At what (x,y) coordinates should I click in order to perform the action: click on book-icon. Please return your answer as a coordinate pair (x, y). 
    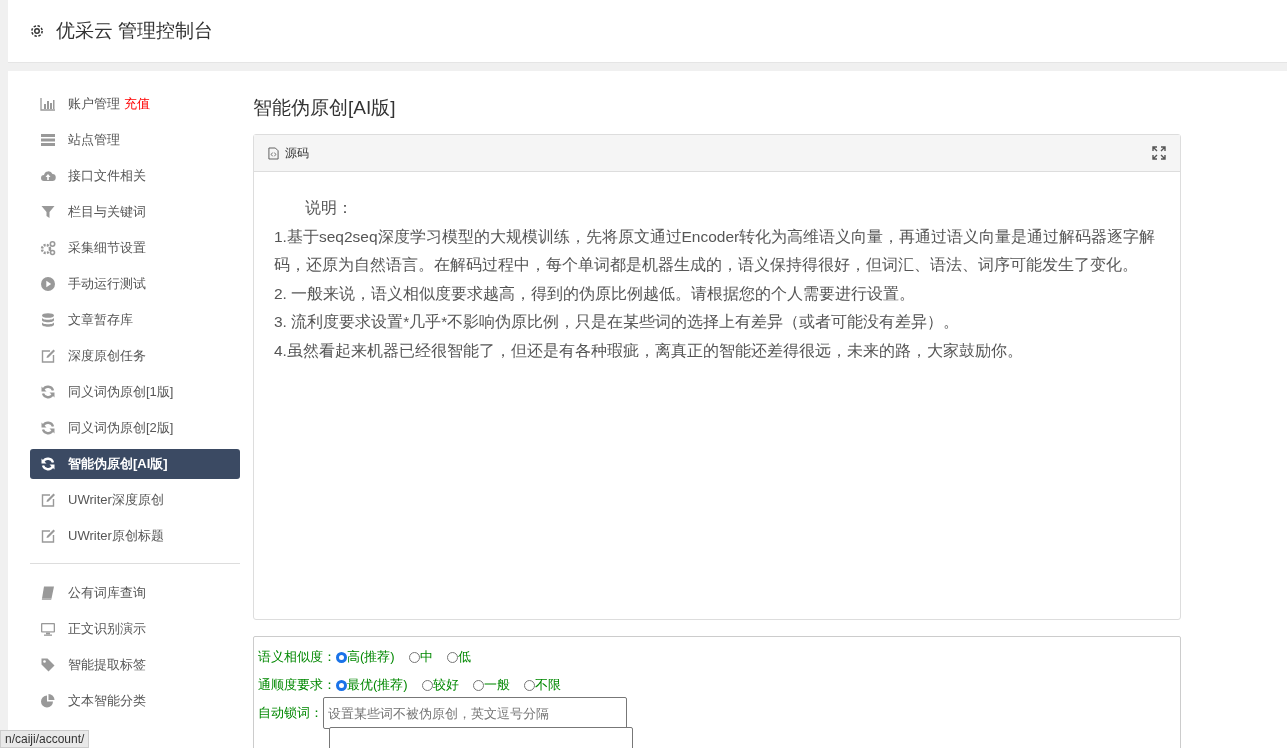
    Looking at the image, I should click on (48, 593).